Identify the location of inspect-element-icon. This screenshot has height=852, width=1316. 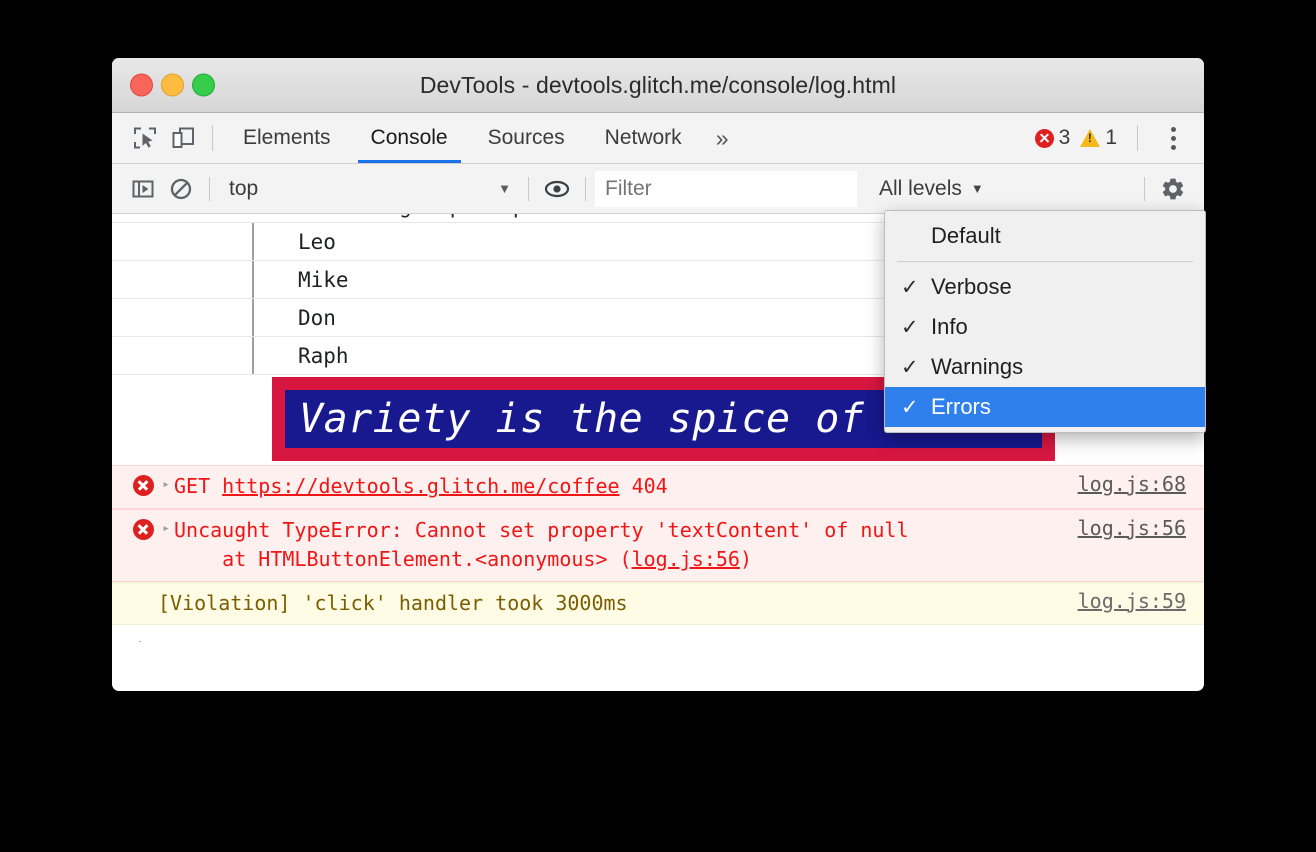
(145, 138).